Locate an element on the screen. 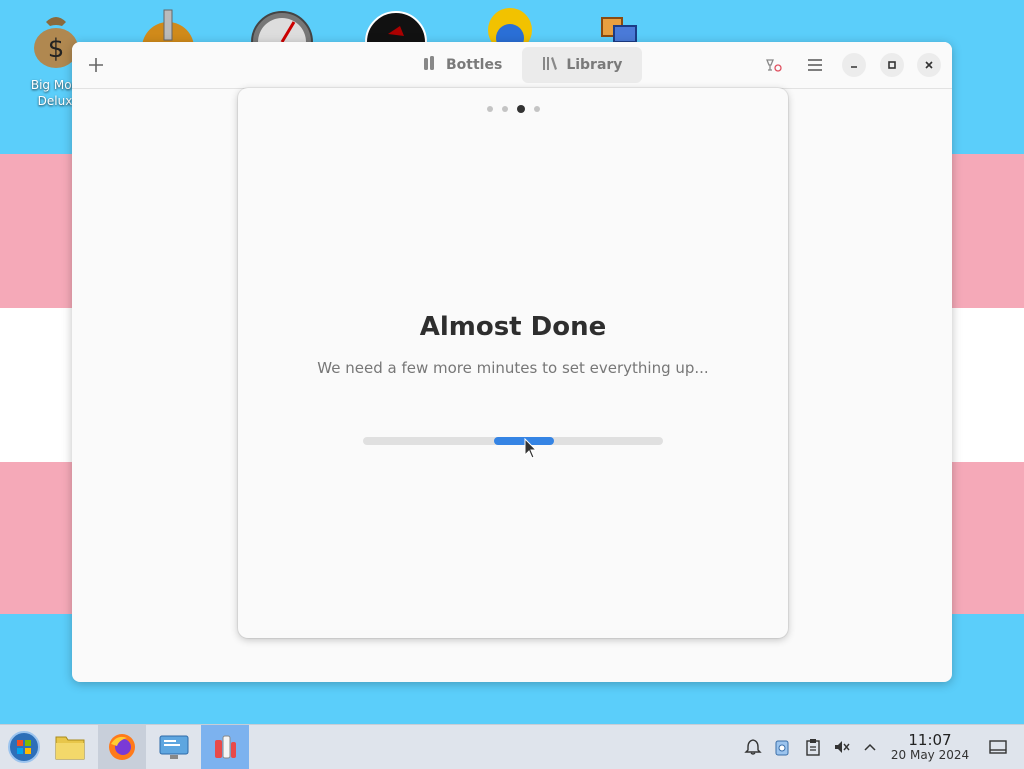 This screenshot has width=1024, height=769. mouse-cursor-icon is located at coordinates (531, 450).